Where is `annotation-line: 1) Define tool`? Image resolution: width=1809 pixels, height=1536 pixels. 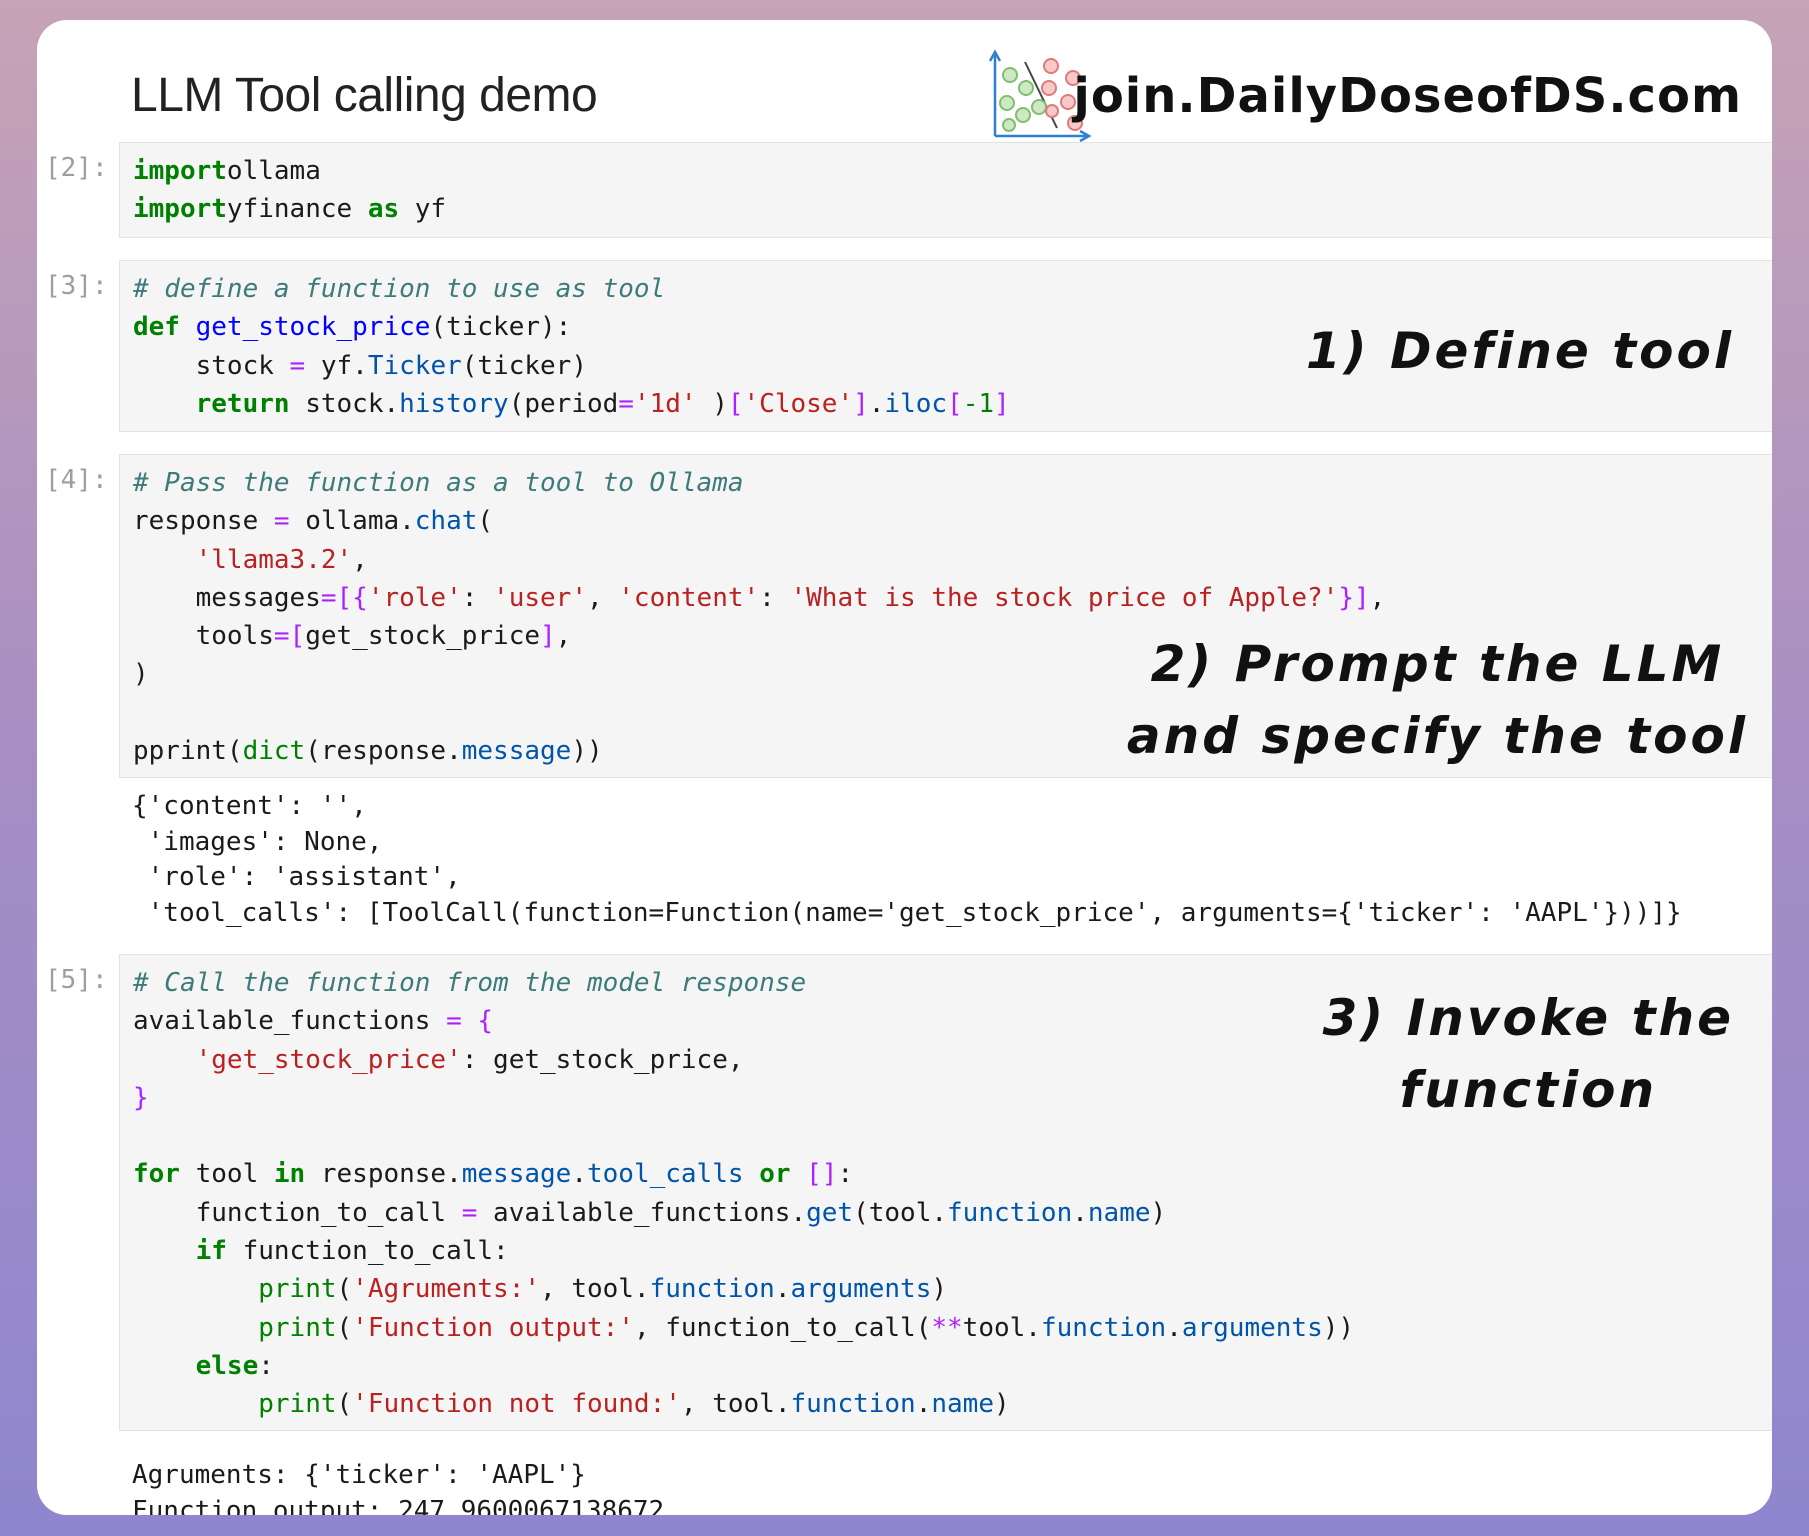
annotation-line: 1) Define tool is located at coordinates (1519, 351).